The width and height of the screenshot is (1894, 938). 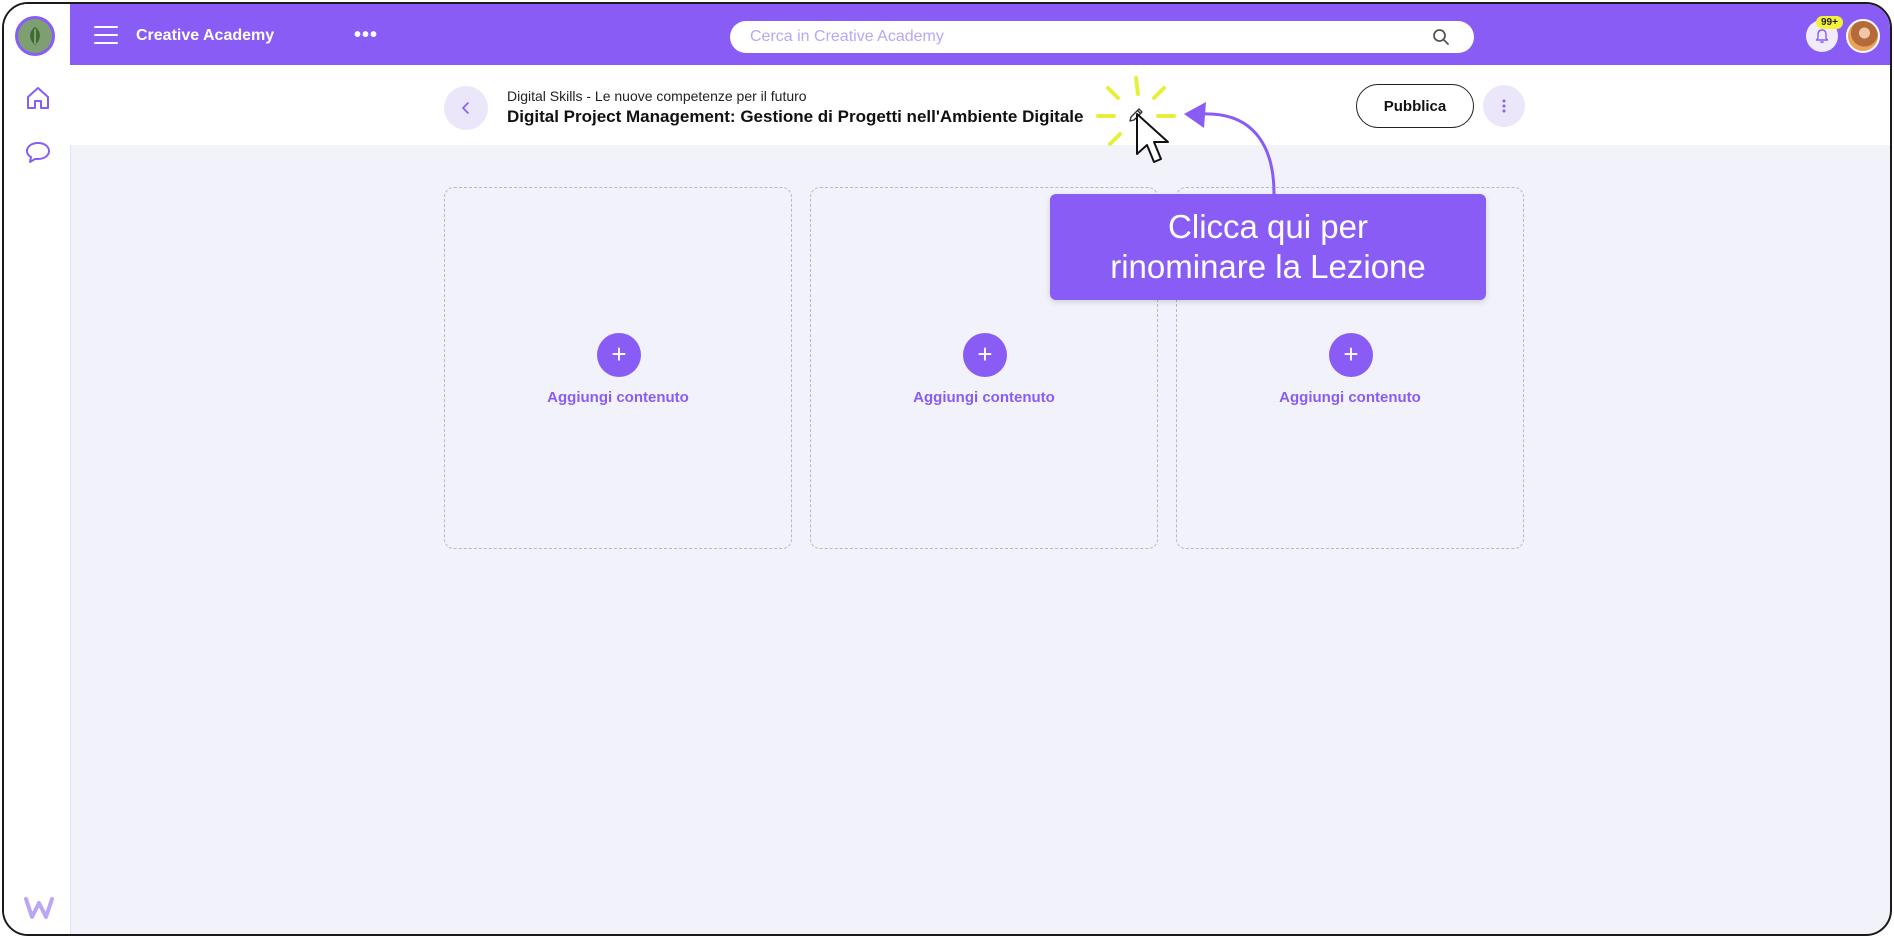 What do you see at coordinates (1268, 266) in the screenshot?
I see `tooltip-line-2: rinominare la Lezione` at bounding box center [1268, 266].